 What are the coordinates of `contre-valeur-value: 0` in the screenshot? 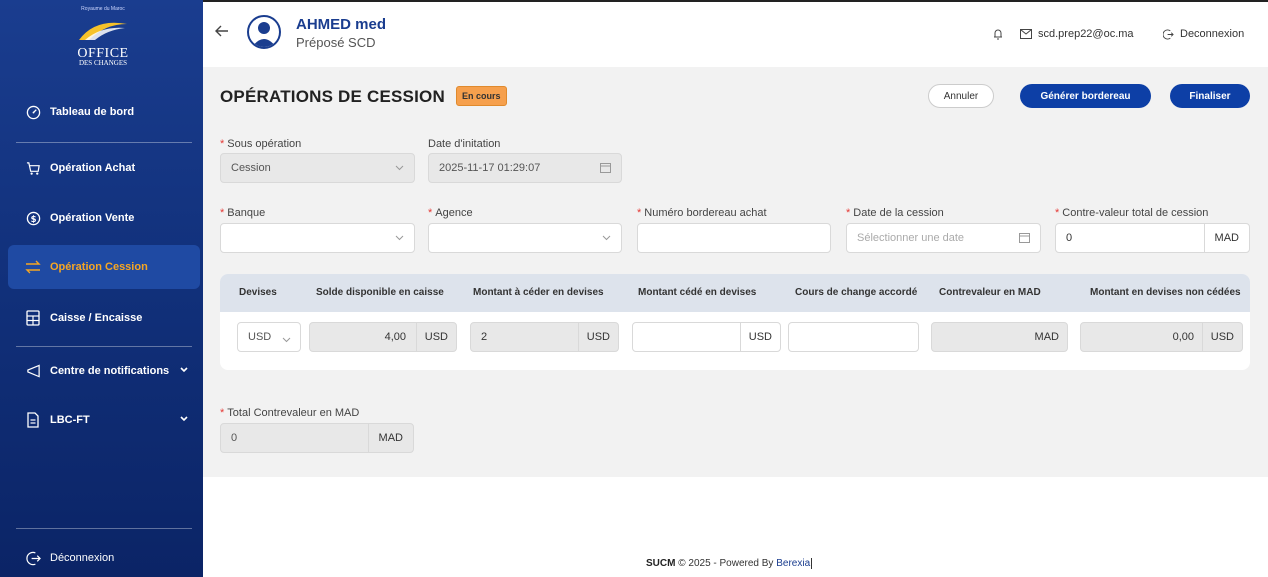 It's located at (1069, 238).